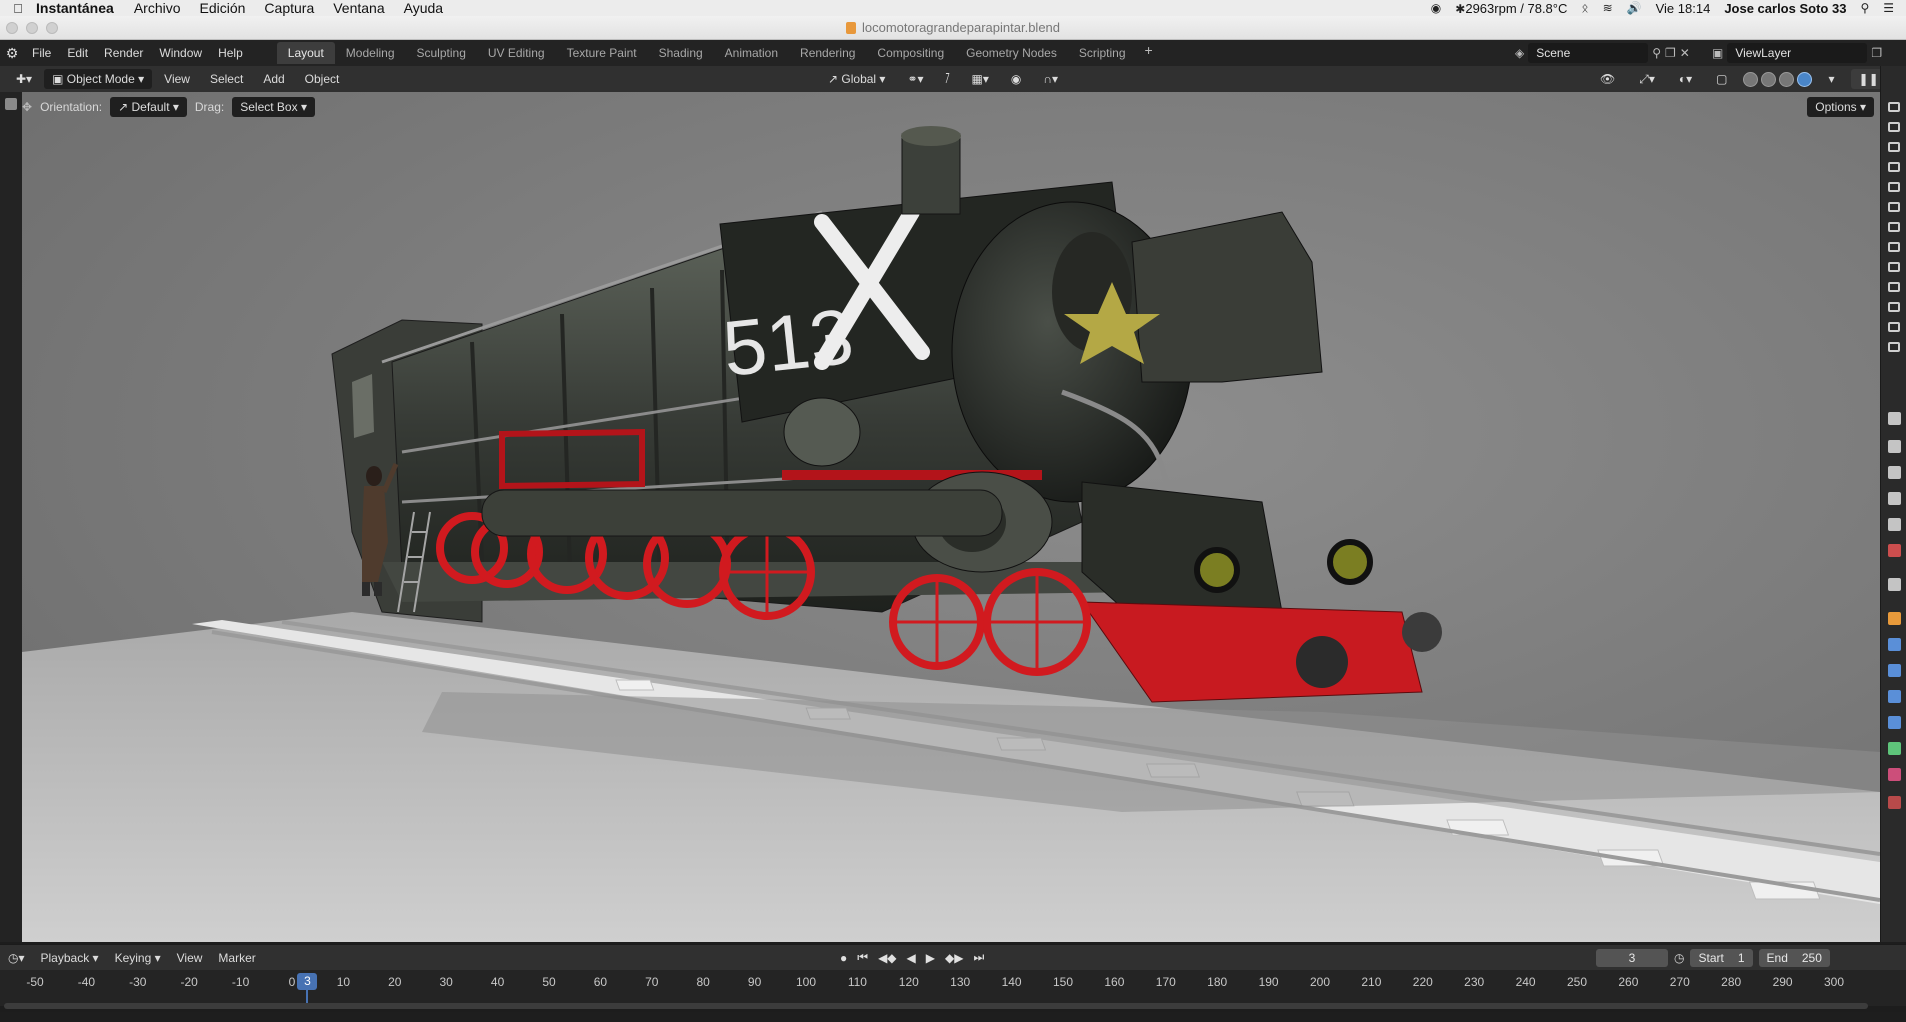 The image size is (1906, 1022). I want to click on mac-menu-ayuda: Ayuda, so click(423, 8).